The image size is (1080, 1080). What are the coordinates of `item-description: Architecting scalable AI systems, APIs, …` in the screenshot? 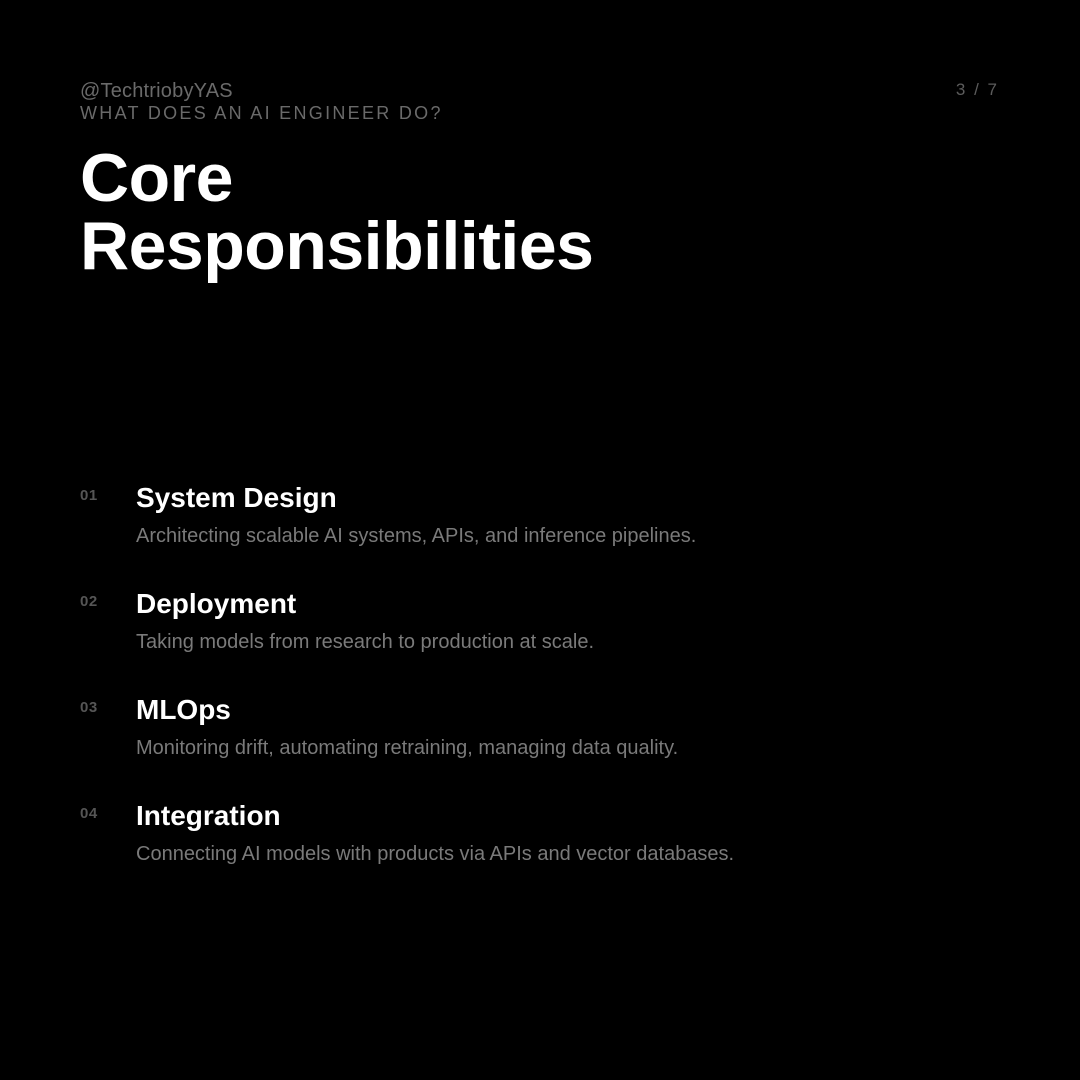 It's located at (416, 536).